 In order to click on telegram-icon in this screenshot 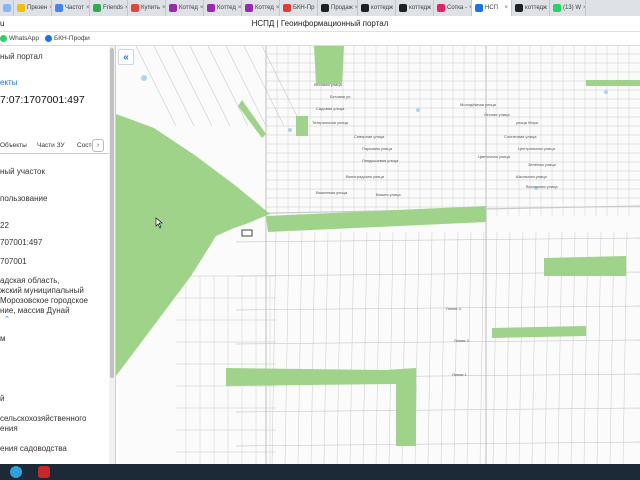, I will do `click(16, 472)`.